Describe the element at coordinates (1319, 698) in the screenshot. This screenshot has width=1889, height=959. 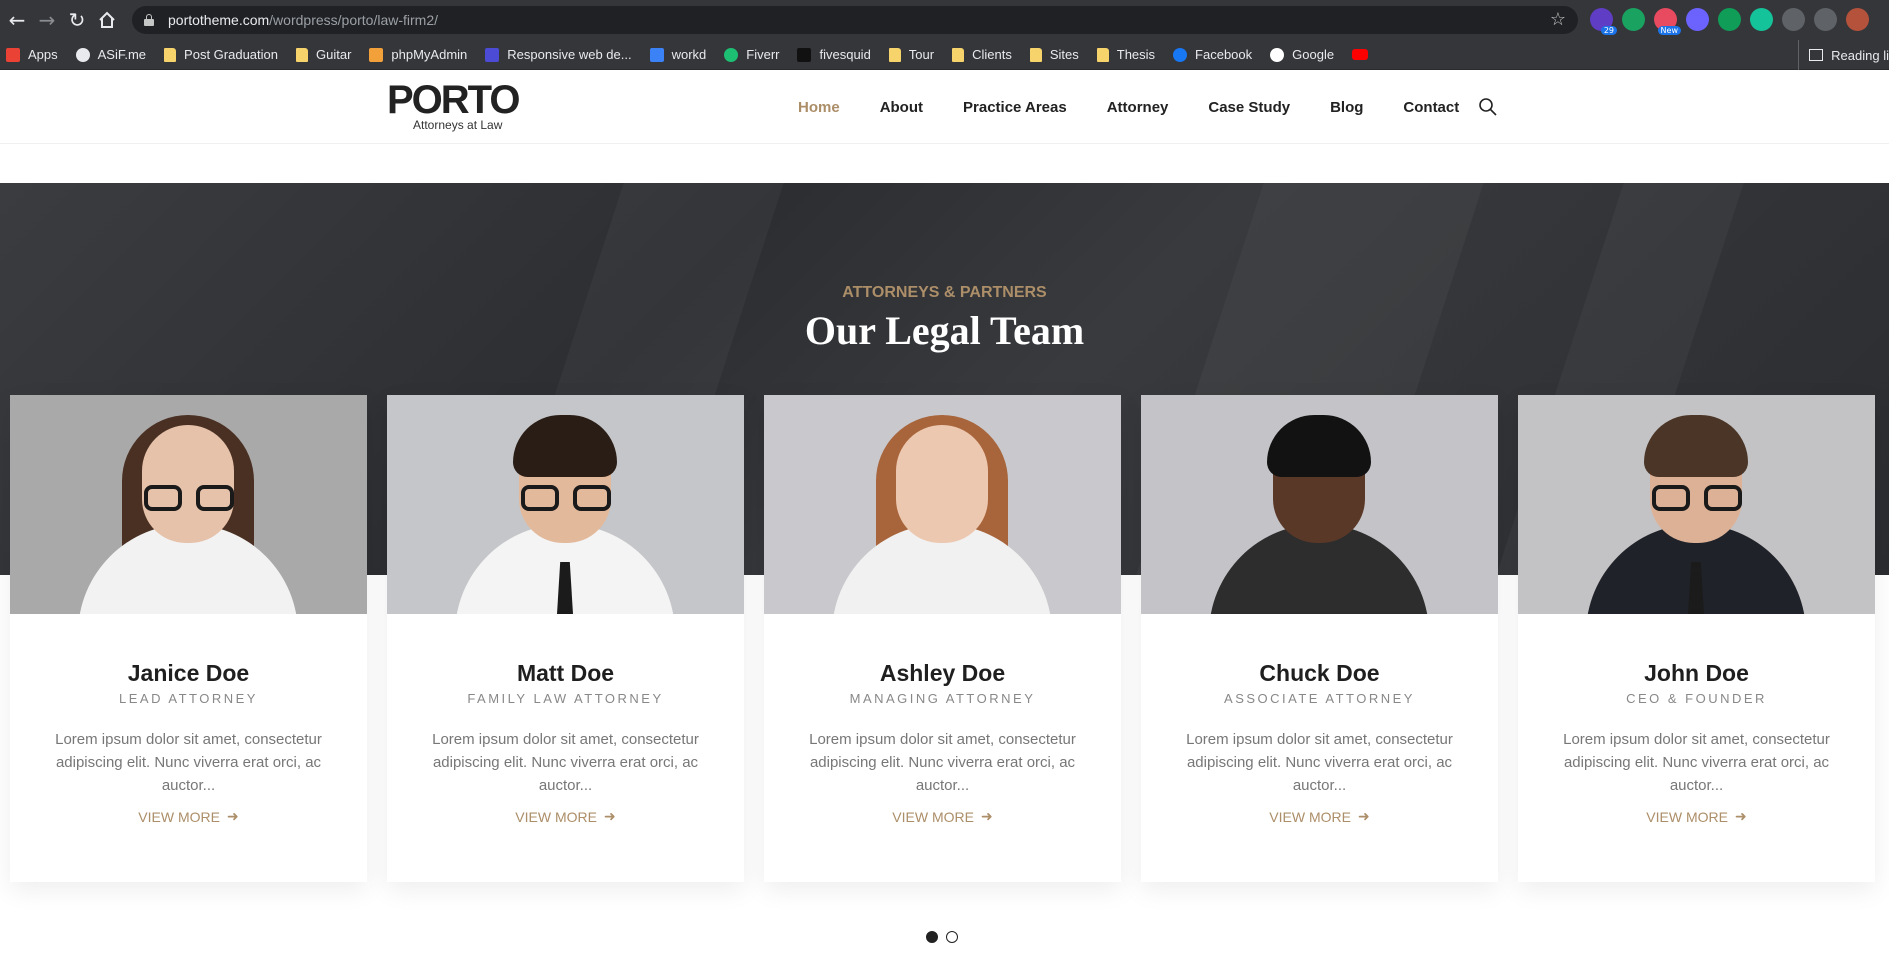
I see `member-role: ASSOCIATE ATTORNEY` at that location.